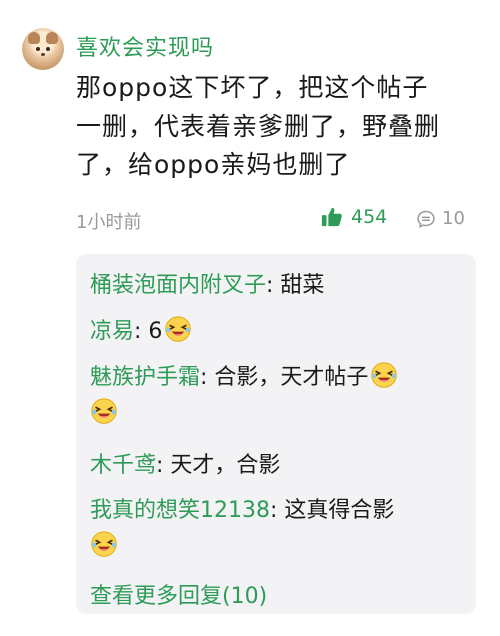  Describe the element at coordinates (38, 49) in the screenshot. I see `avatar-eye-left` at that location.